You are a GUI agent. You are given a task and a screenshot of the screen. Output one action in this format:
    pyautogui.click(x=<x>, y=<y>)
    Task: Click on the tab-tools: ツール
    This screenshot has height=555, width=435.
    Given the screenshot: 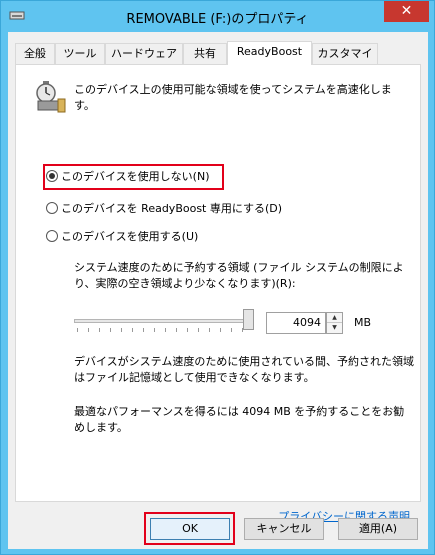 What is the action you would take?
    pyautogui.click(x=80, y=53)
    